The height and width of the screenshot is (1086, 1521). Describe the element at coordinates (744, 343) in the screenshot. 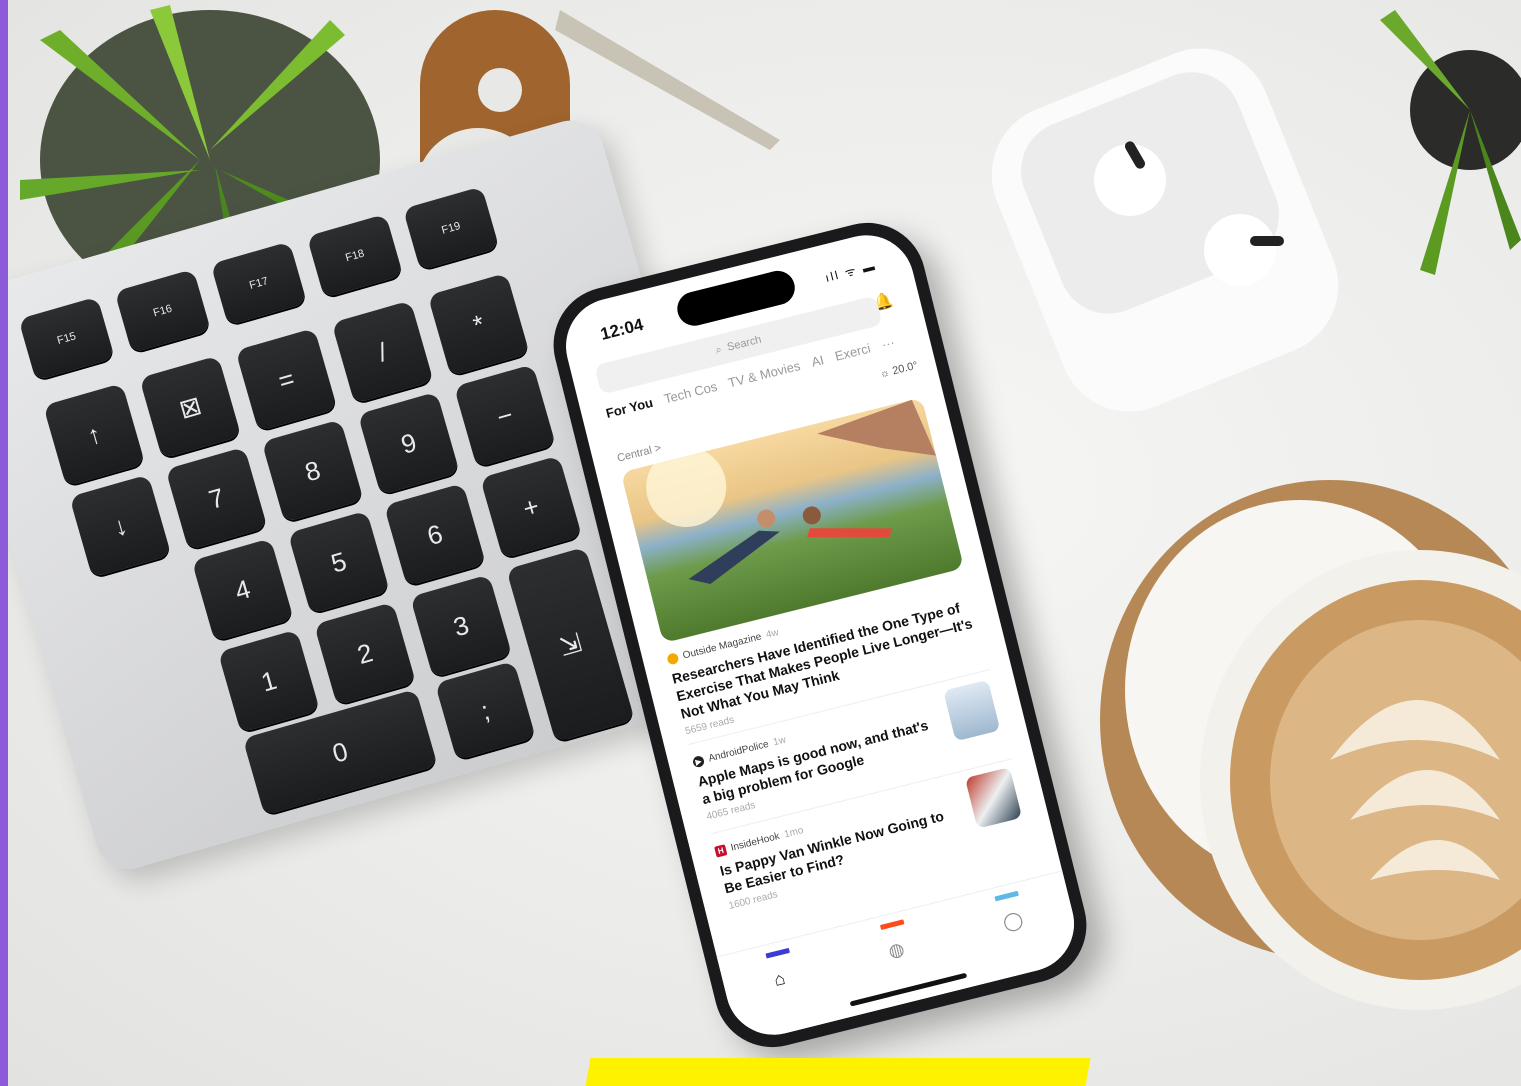

I see `search-placeholder: Search` at that location.